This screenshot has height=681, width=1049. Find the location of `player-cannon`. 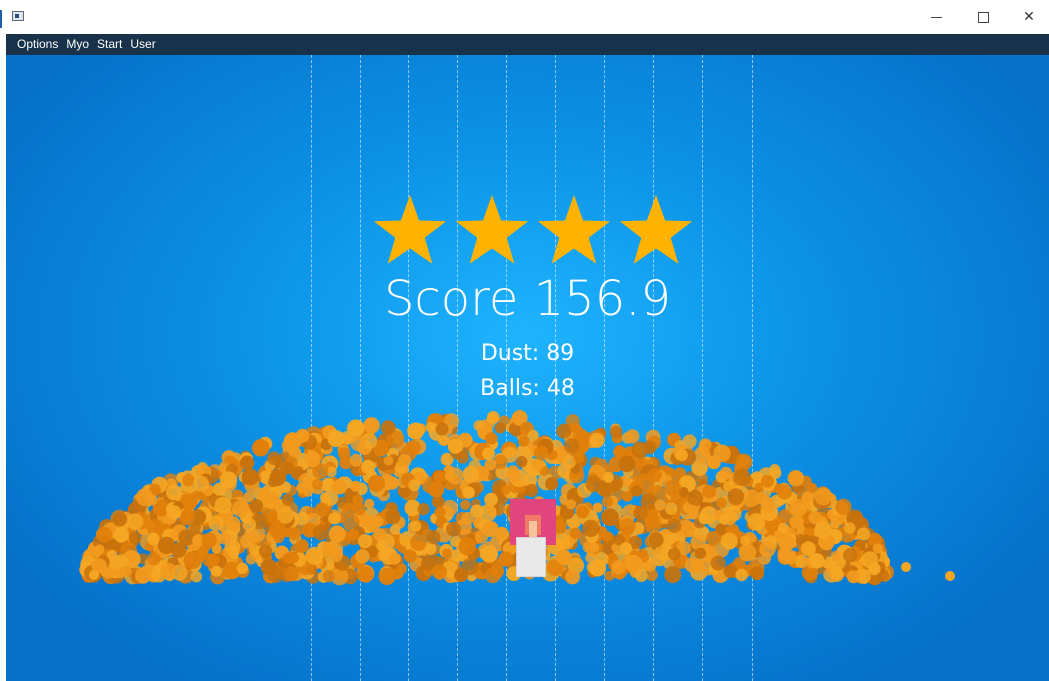

player-cannon is located at coordinates (531, 557).